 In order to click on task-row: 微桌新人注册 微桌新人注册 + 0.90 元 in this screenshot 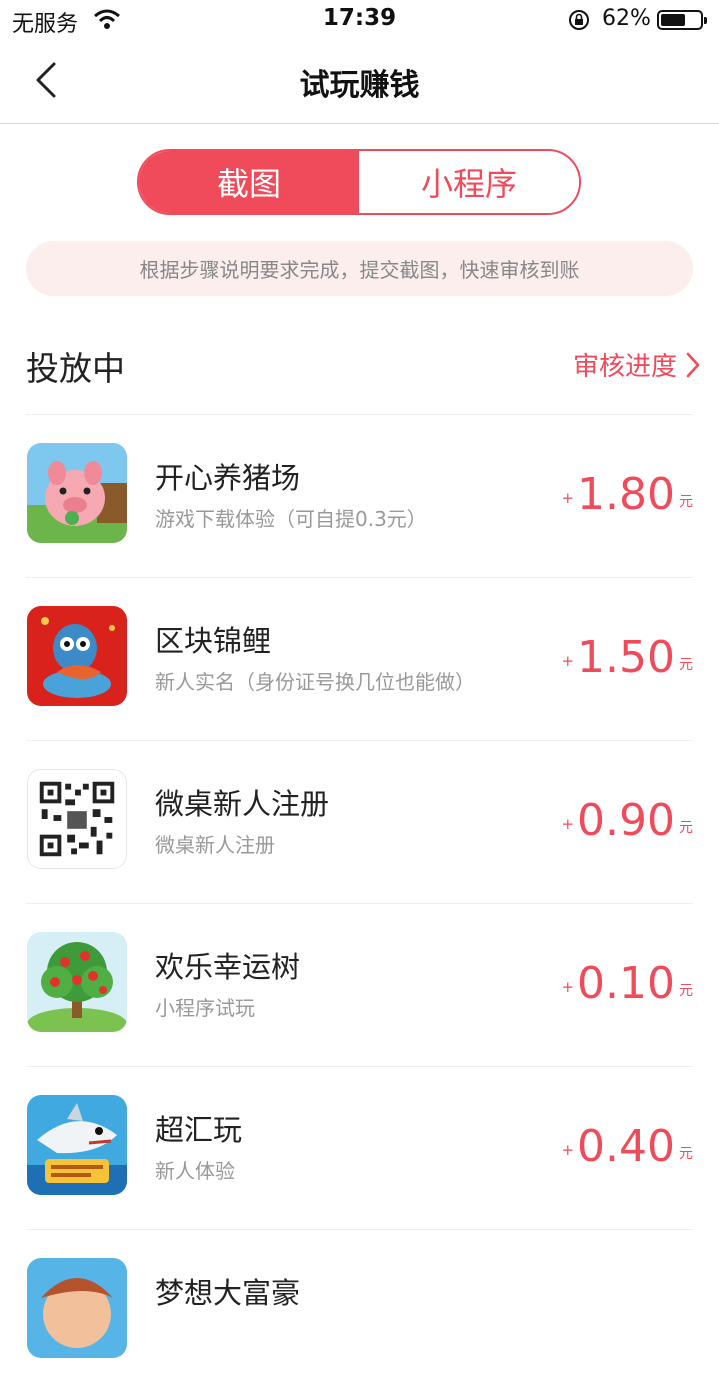, I will do `click(359, 821)`.